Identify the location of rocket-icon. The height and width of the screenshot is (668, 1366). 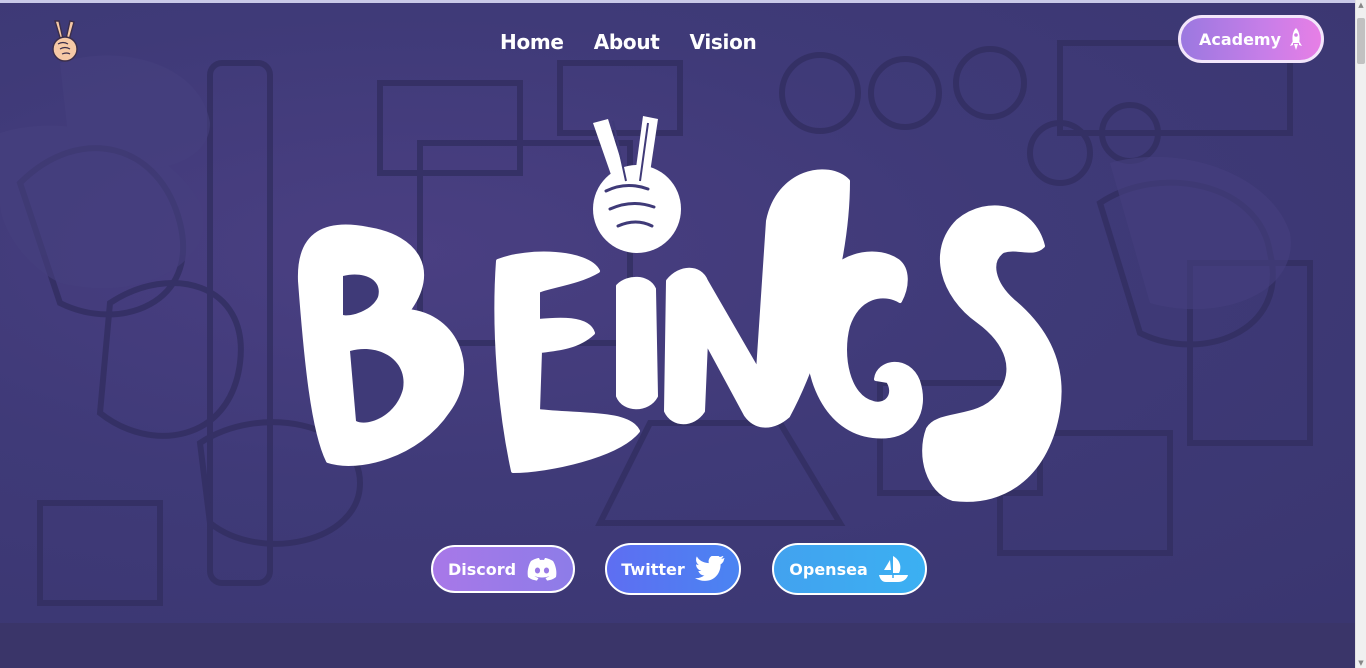
(1296, 39).